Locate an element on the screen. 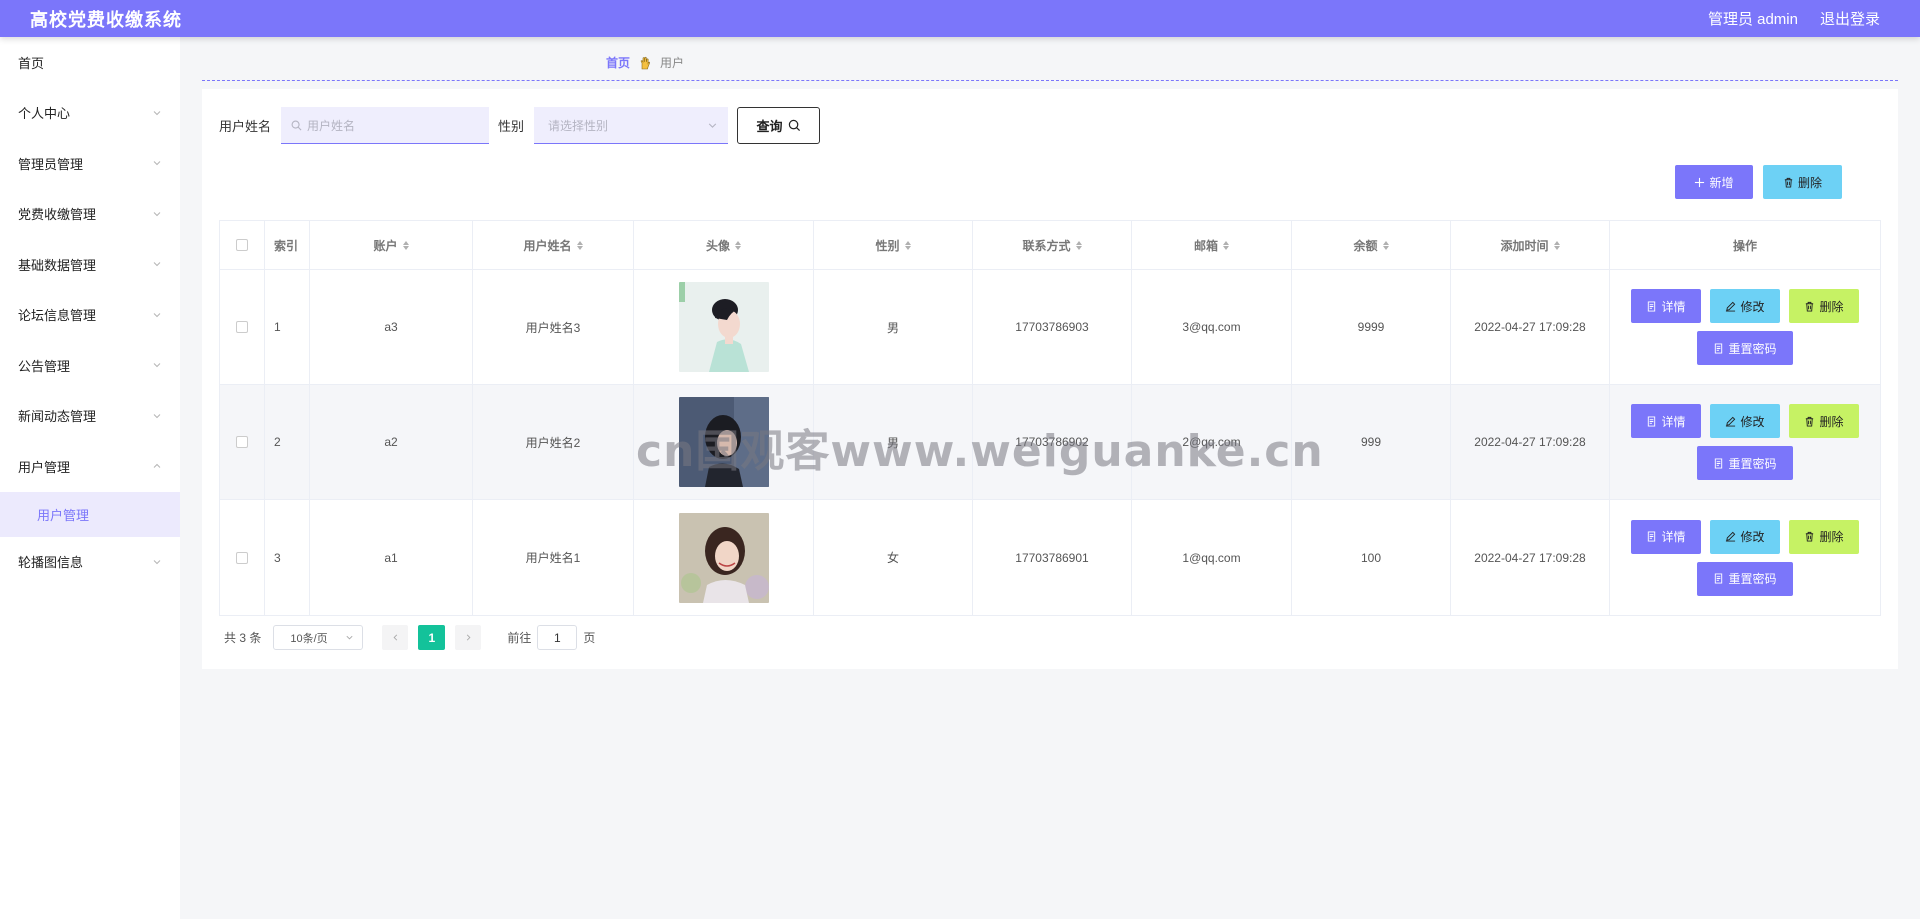 The image size is (1920, 919). search-bar: 用户姓名 用户姓名 性别 请选择性别 查询 is located at coordinates (520, 125).